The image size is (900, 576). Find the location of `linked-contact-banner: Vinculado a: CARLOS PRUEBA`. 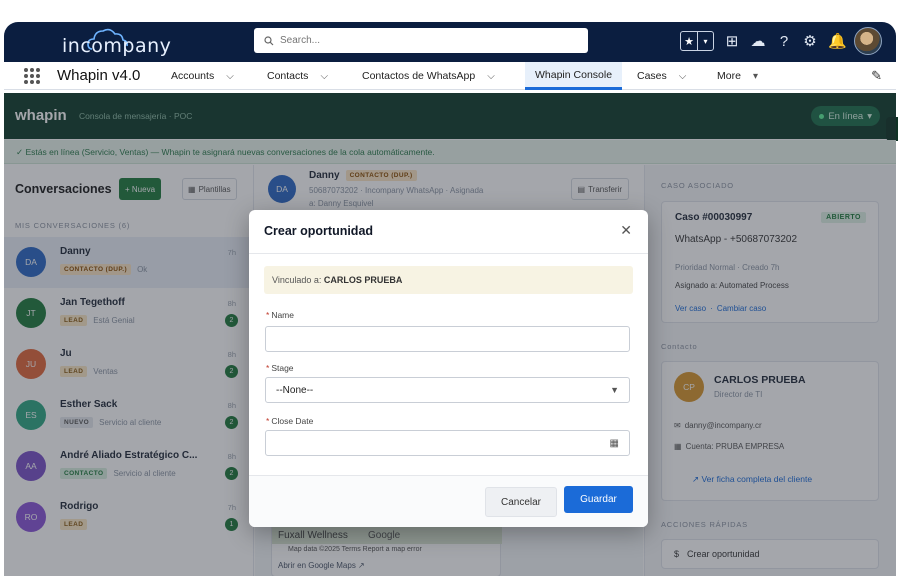

linked-contact-banner: Vinculado a: CARLOS PRUEBA is located at coordinates (448, 280).